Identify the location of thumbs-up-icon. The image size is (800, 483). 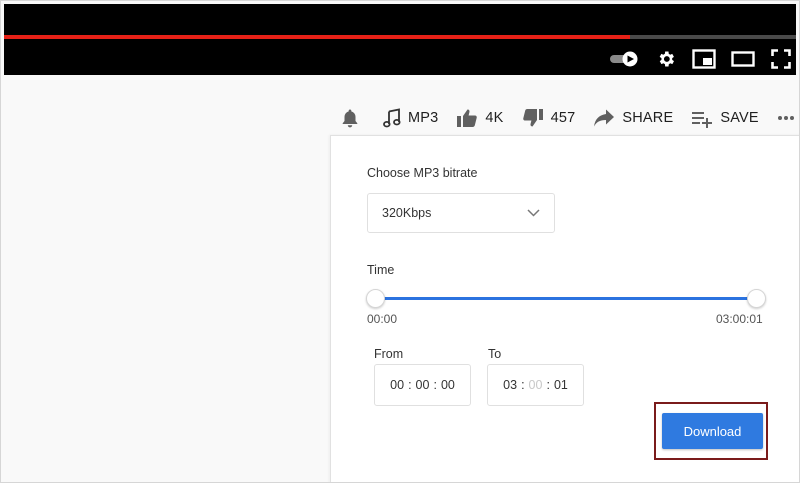
(467, 118).